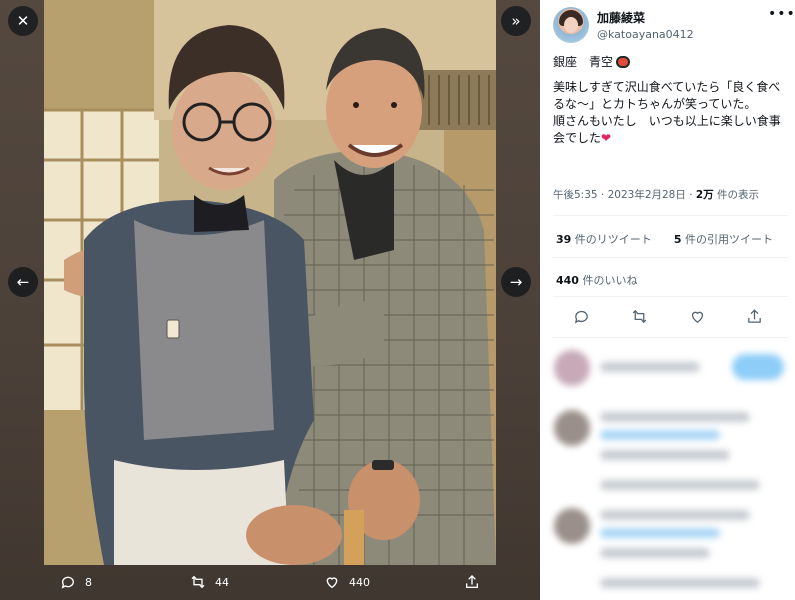 The width and height of the screenshot is (795, 600). Describe the element at coordinates (667, 95) in the screenshot. I see `tweet-line-2: 美味しすぎて沢山食べていたら「良く食べるな〜」とカトちゃんが笑っていた。` at that location.